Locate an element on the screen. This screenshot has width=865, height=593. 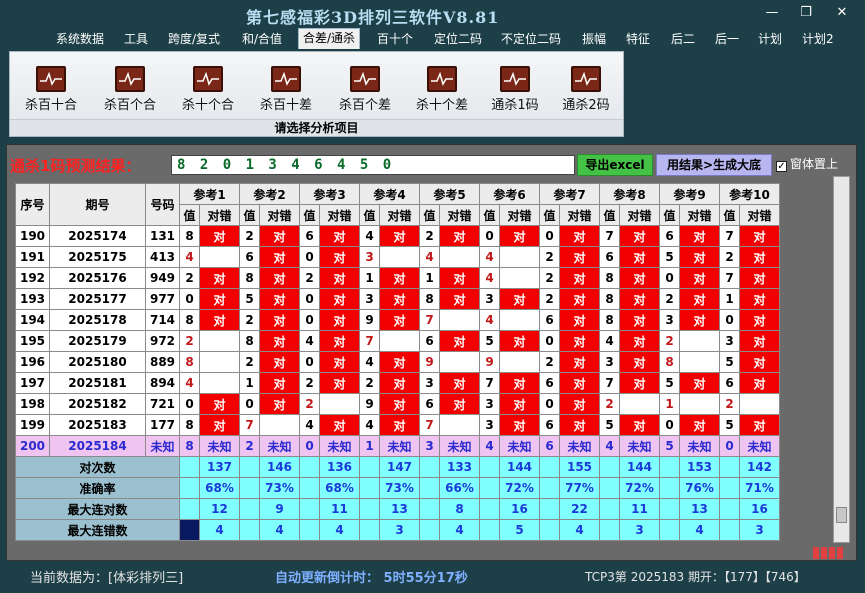
kill-two-code-button: 通杀2码 is located at coordinates (586, 91).